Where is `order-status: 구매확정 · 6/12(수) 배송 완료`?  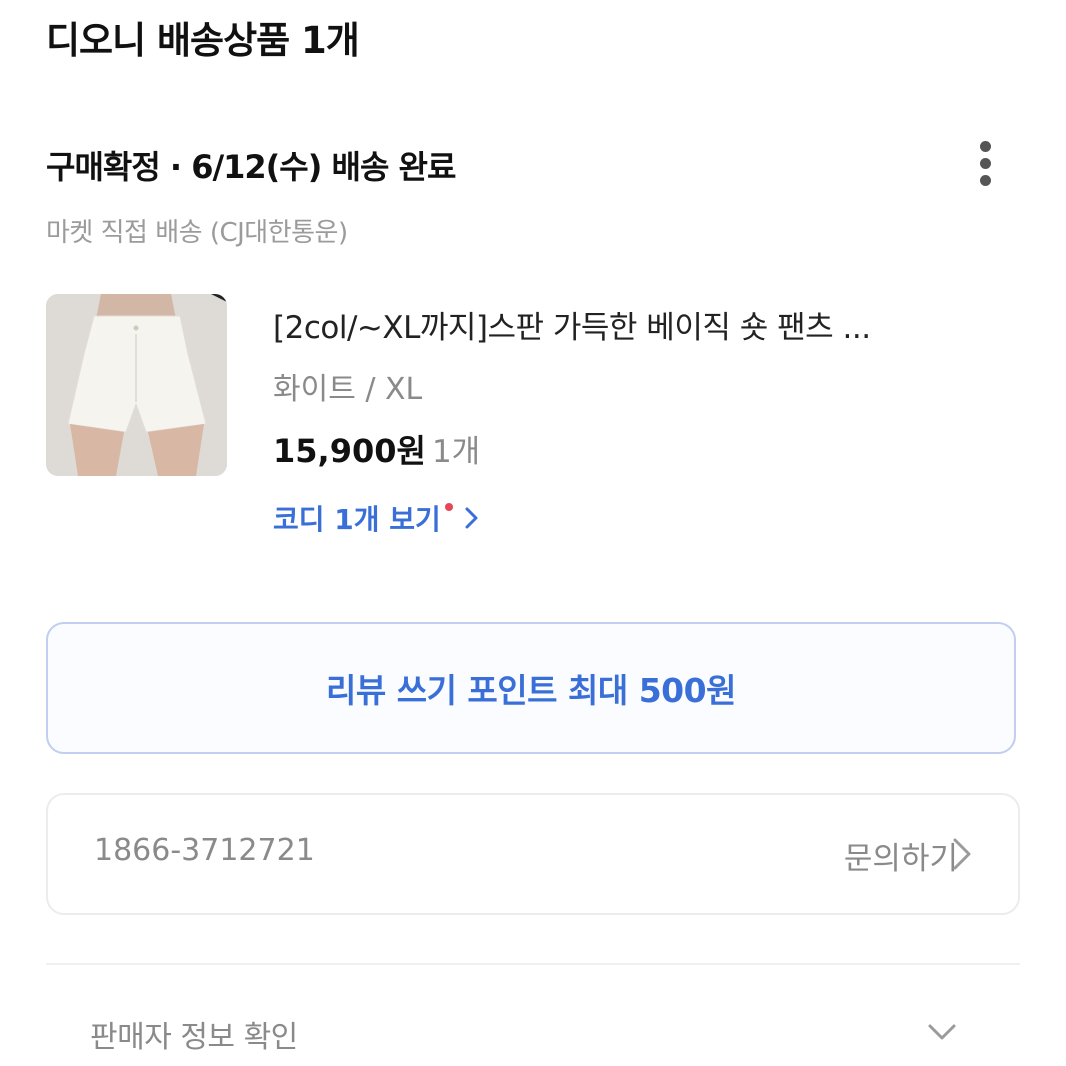 order-status: 구매확정 · 6/12(수) 배송 완료 is located at coordinates (251, 167).